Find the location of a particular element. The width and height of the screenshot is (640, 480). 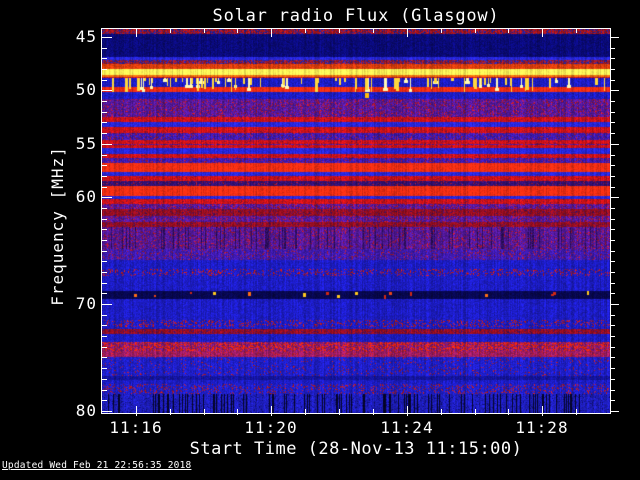

x-tick-label: 11:24 is located at coordinates (407, 427).